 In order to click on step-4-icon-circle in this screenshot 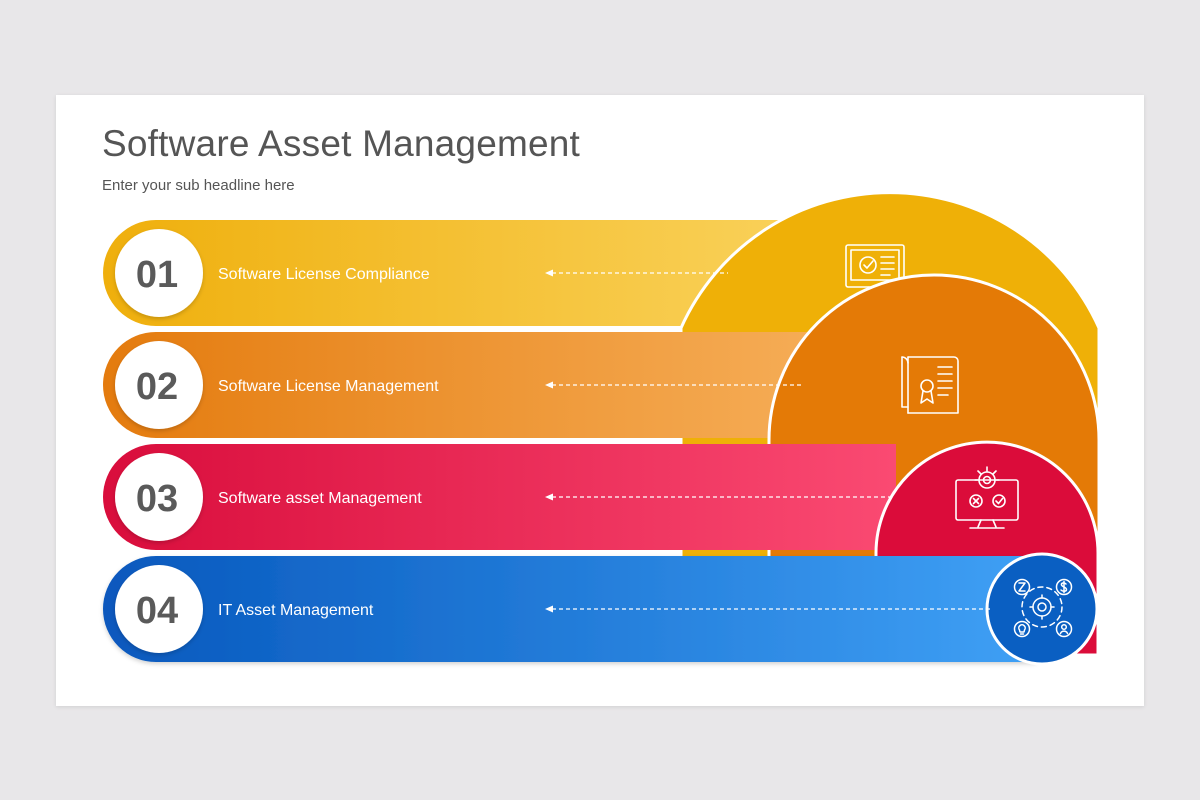, I will do `click(1042, 609)`.